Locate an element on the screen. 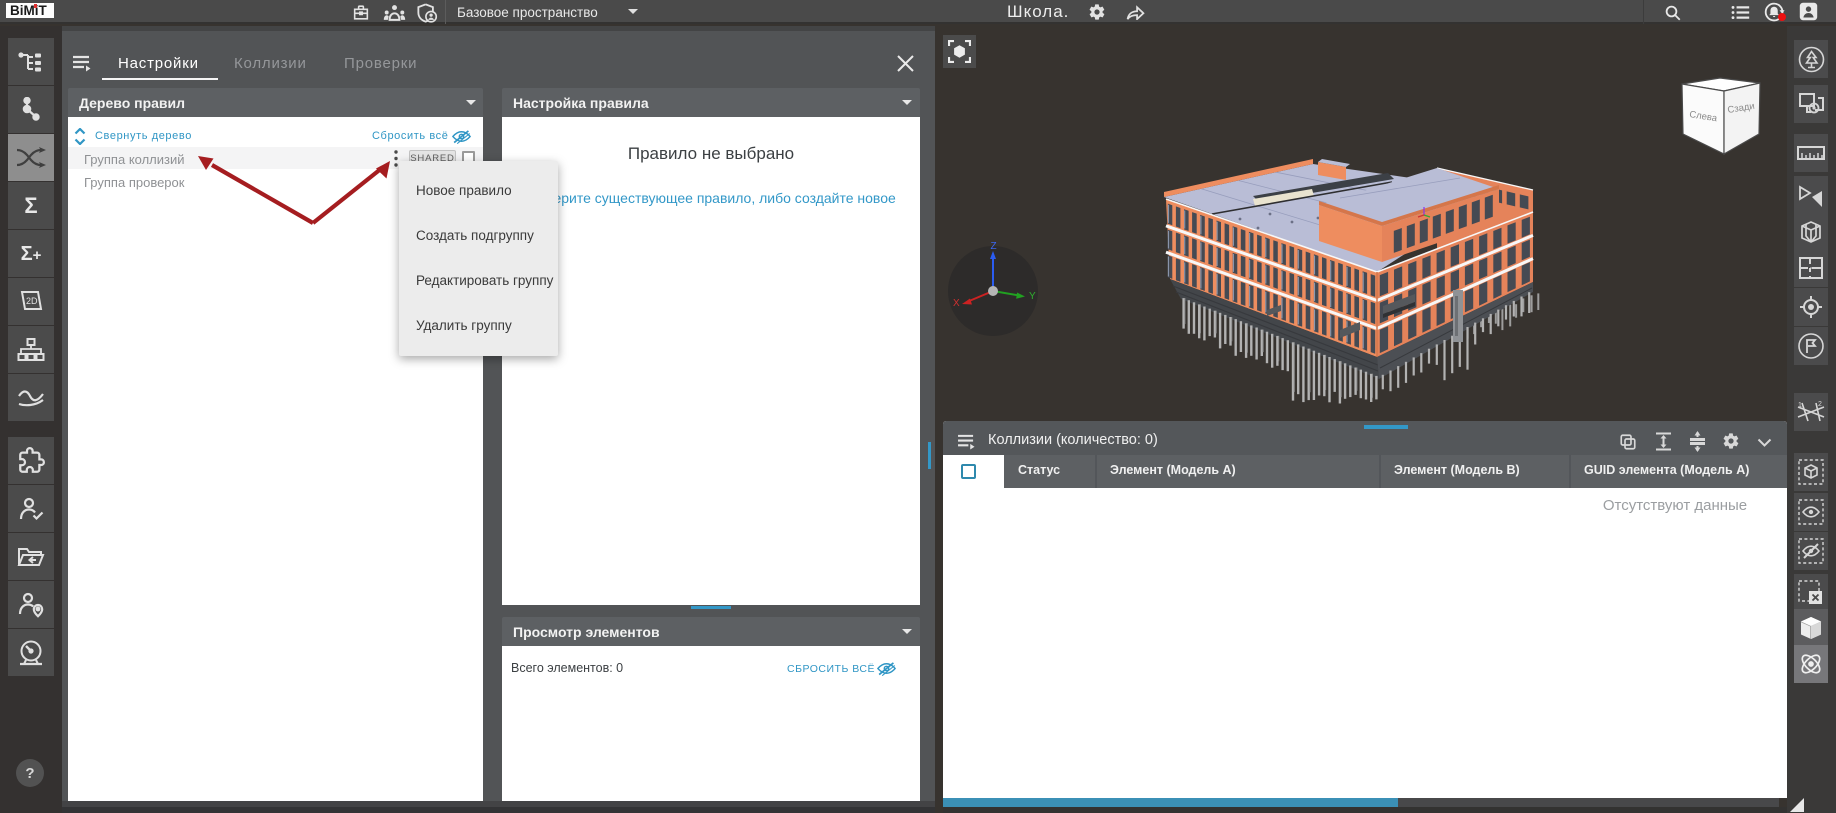 This screenshot has width=1836, height=813. svg-text: 2D is located at coordinates (32, 301).